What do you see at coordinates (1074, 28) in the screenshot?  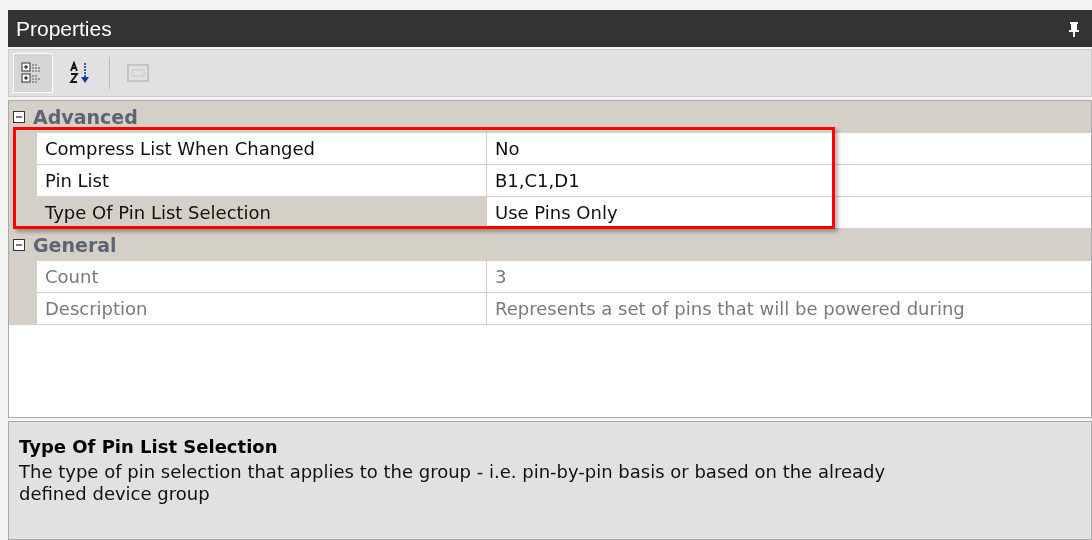 I see `pin-icon` at bounding box center [1074, 28].